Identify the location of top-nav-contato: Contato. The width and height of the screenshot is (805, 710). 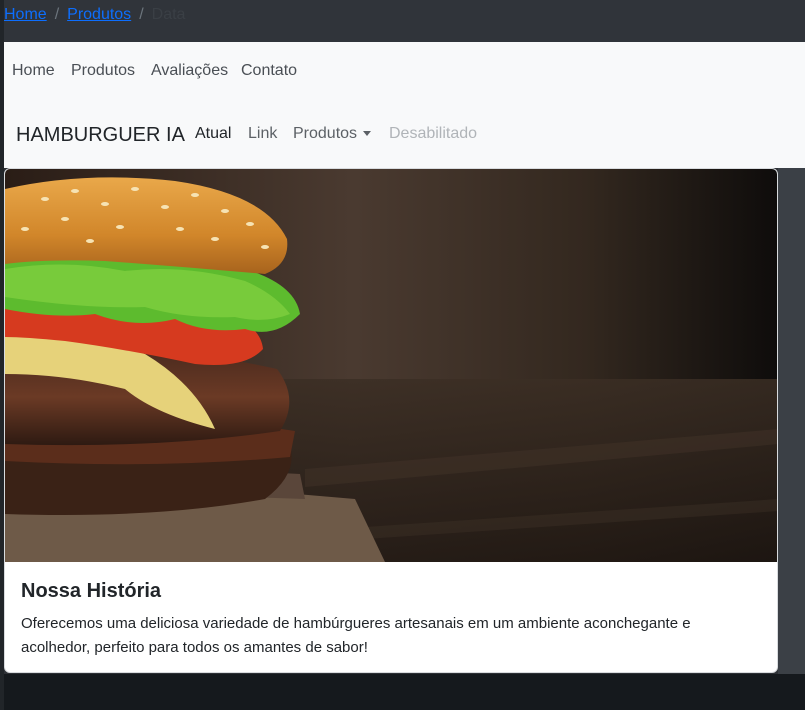
(269, 71).